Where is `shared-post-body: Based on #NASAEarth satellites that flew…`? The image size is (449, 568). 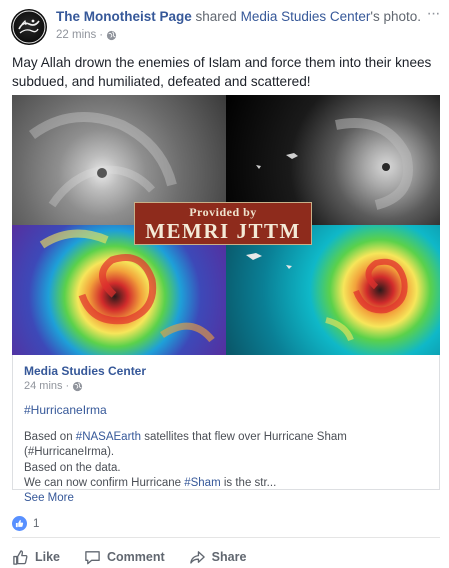
shared-post-body: Based on #NASAEarth satellites that flew… is located at coordinates (229, 468).